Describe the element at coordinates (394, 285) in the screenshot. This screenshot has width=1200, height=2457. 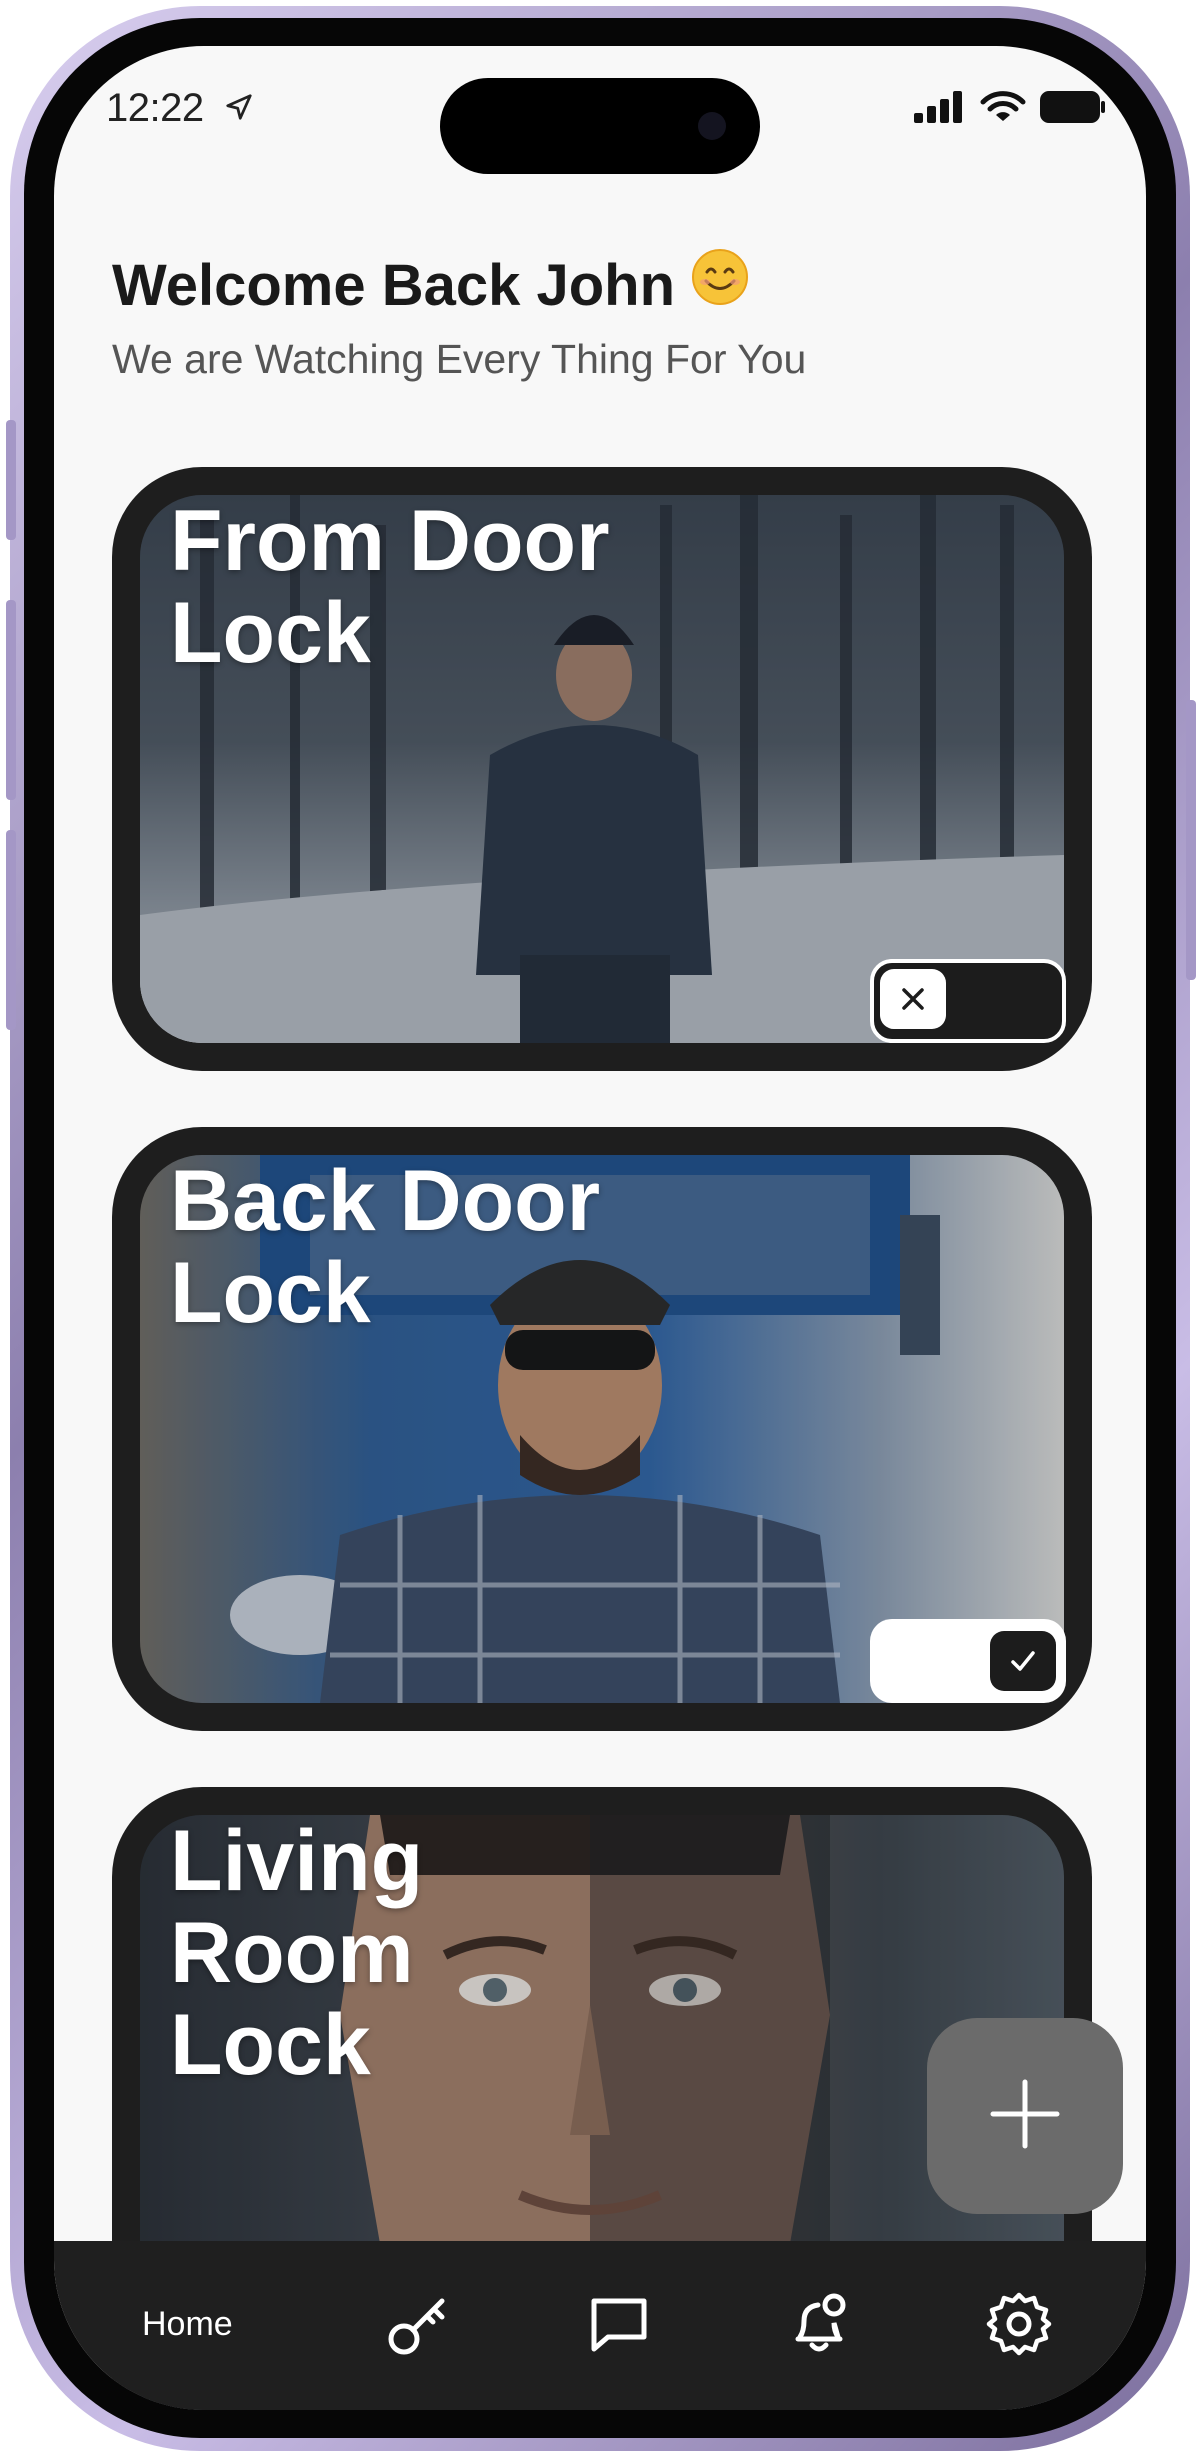
I see `welcome-text: Welcome Back John` at that location.